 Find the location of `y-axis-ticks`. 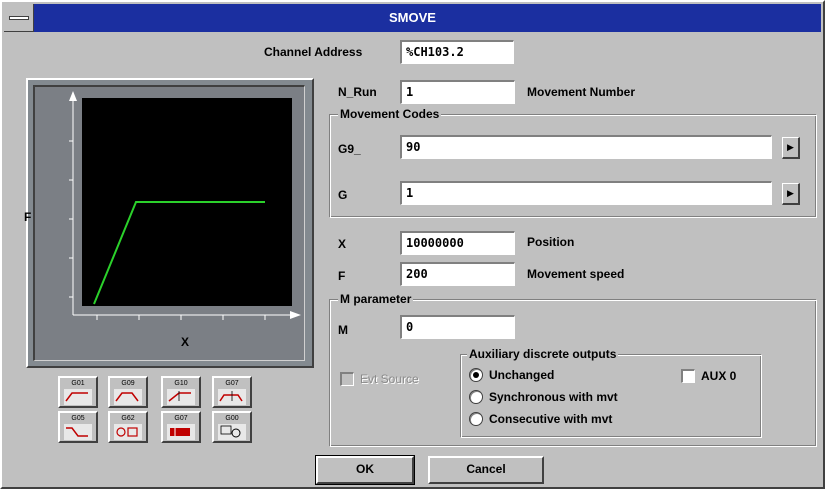

y-axis-ticks is located at coordinates (71, 219).